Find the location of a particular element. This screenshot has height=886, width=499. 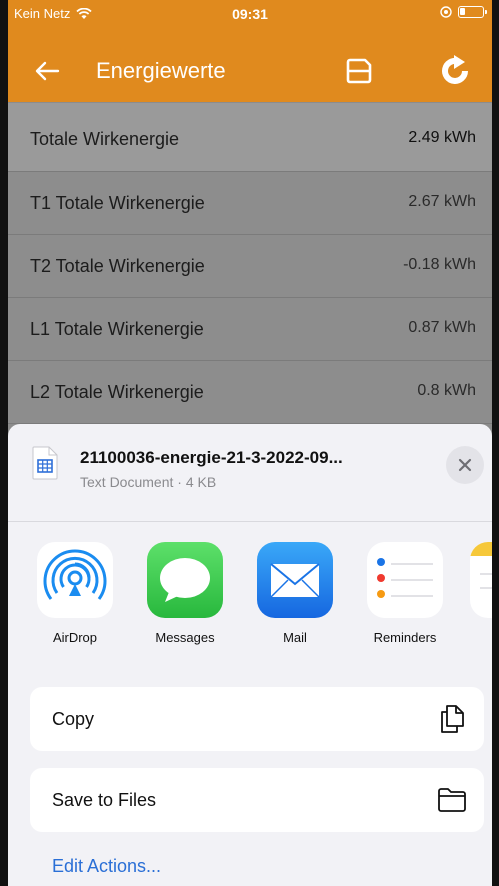

share-app-mail: Mail is located at coordinates (295, 593).